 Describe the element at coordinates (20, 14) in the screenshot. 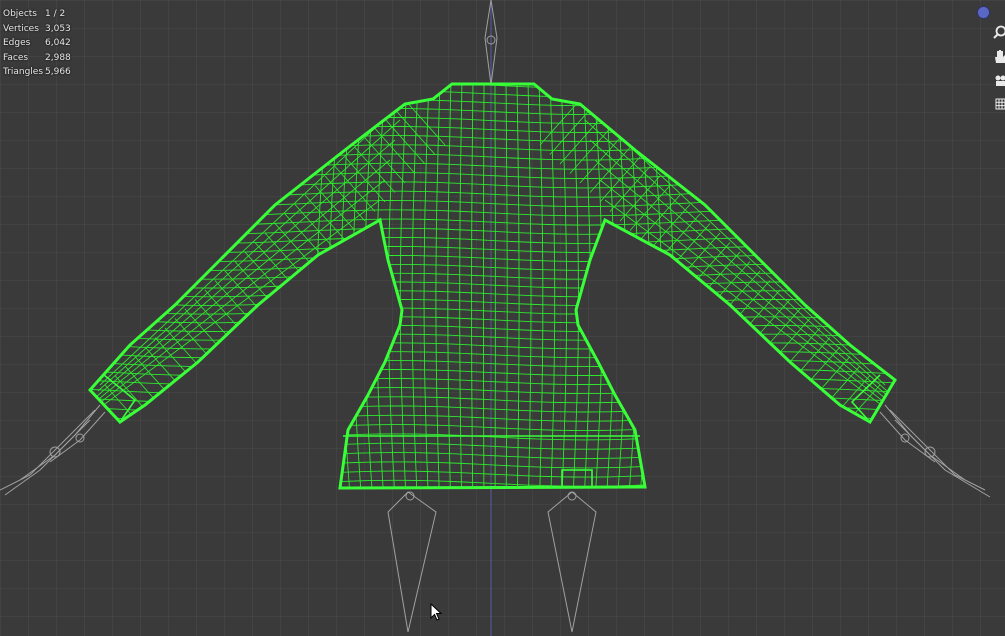

I see `stats-label: Objects` at that location.